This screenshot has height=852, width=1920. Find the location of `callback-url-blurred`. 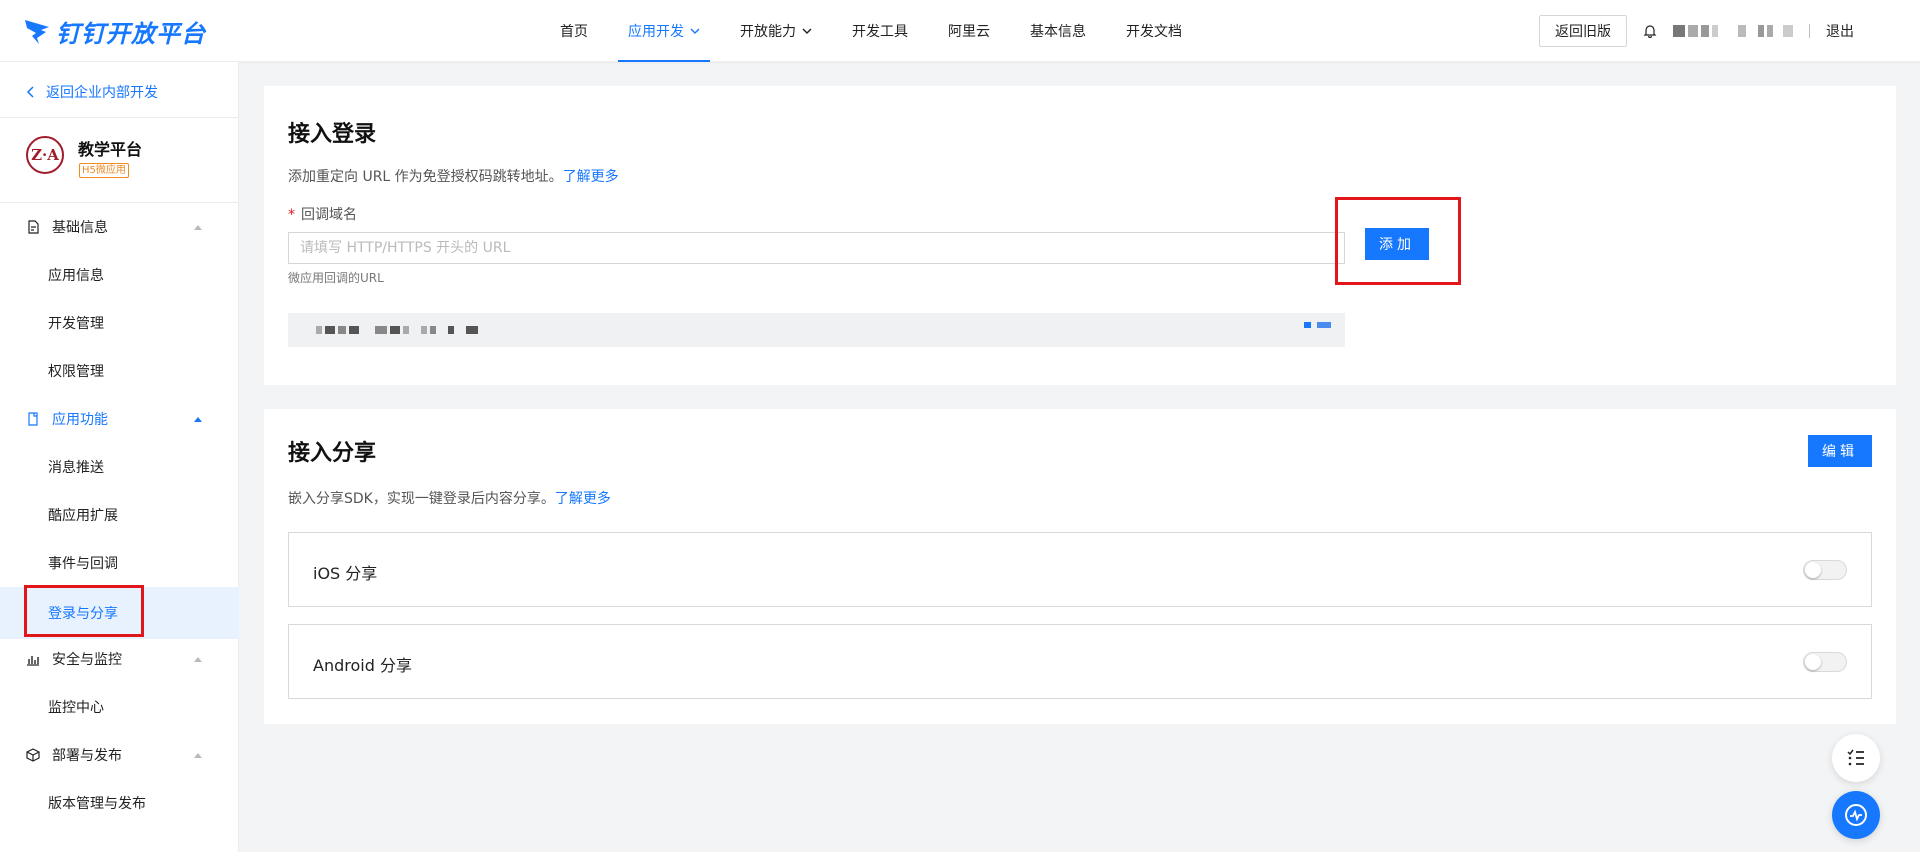

callback-url-blurred is located at coordinates (397, 330).